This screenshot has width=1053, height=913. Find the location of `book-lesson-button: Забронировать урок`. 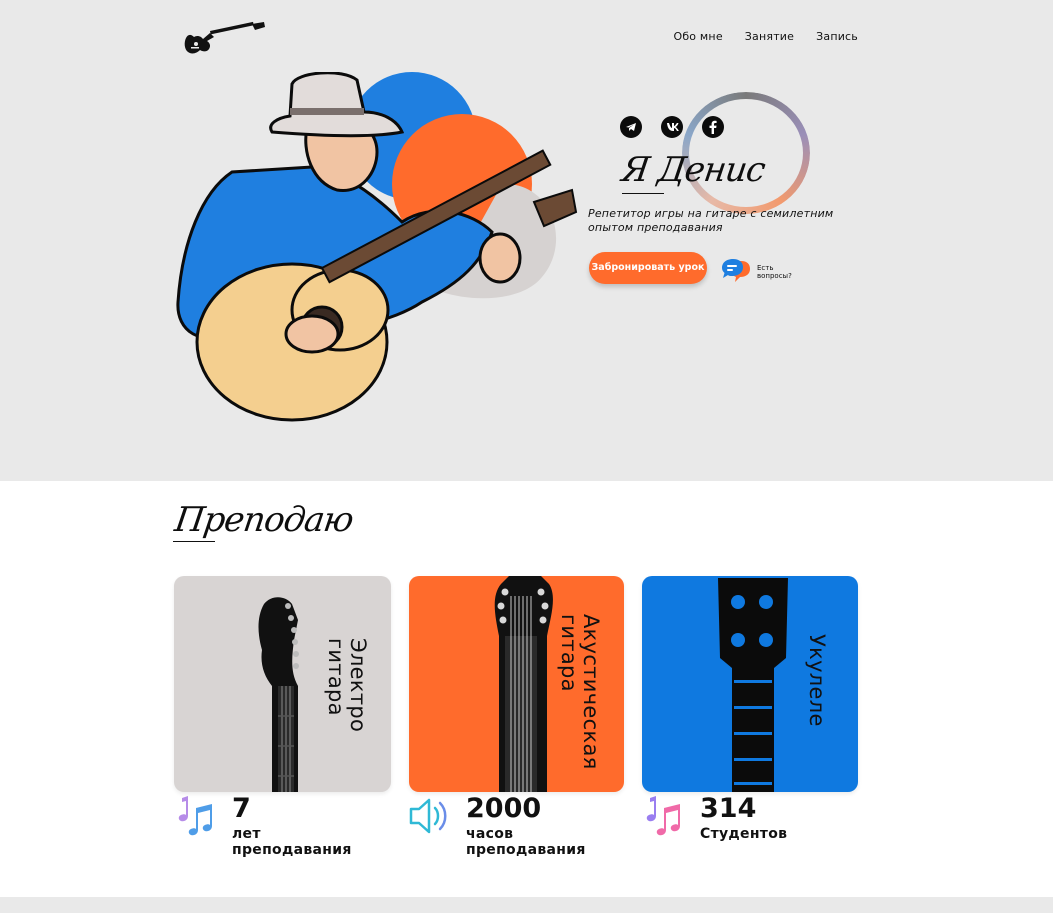

book-lesson-button: Забронировать урок is located at coordinates (648, 268).